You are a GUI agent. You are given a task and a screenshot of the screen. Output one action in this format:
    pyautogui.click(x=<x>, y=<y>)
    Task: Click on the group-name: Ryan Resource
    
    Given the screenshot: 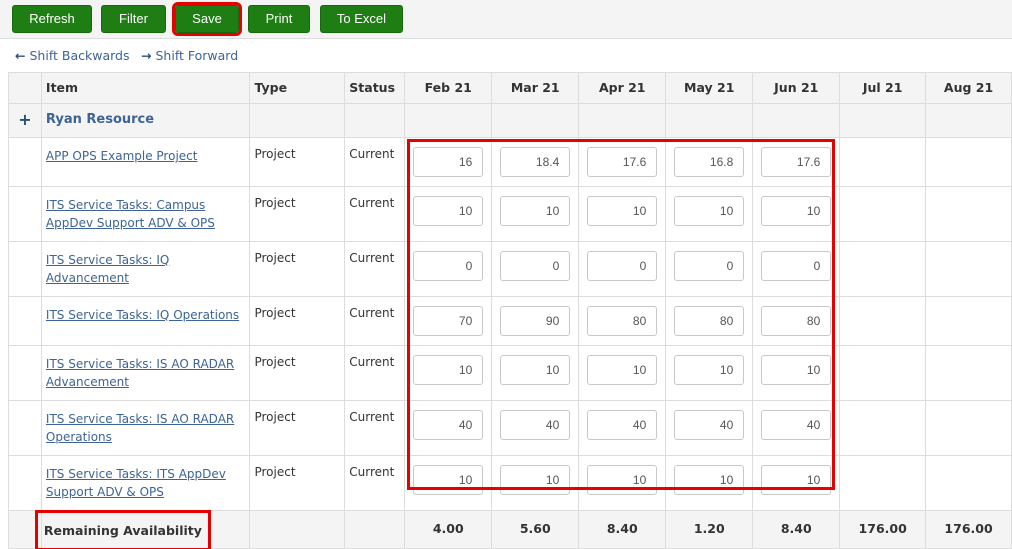 What is the action you would take?
    pyautogui.click(x=146, y=119)
    